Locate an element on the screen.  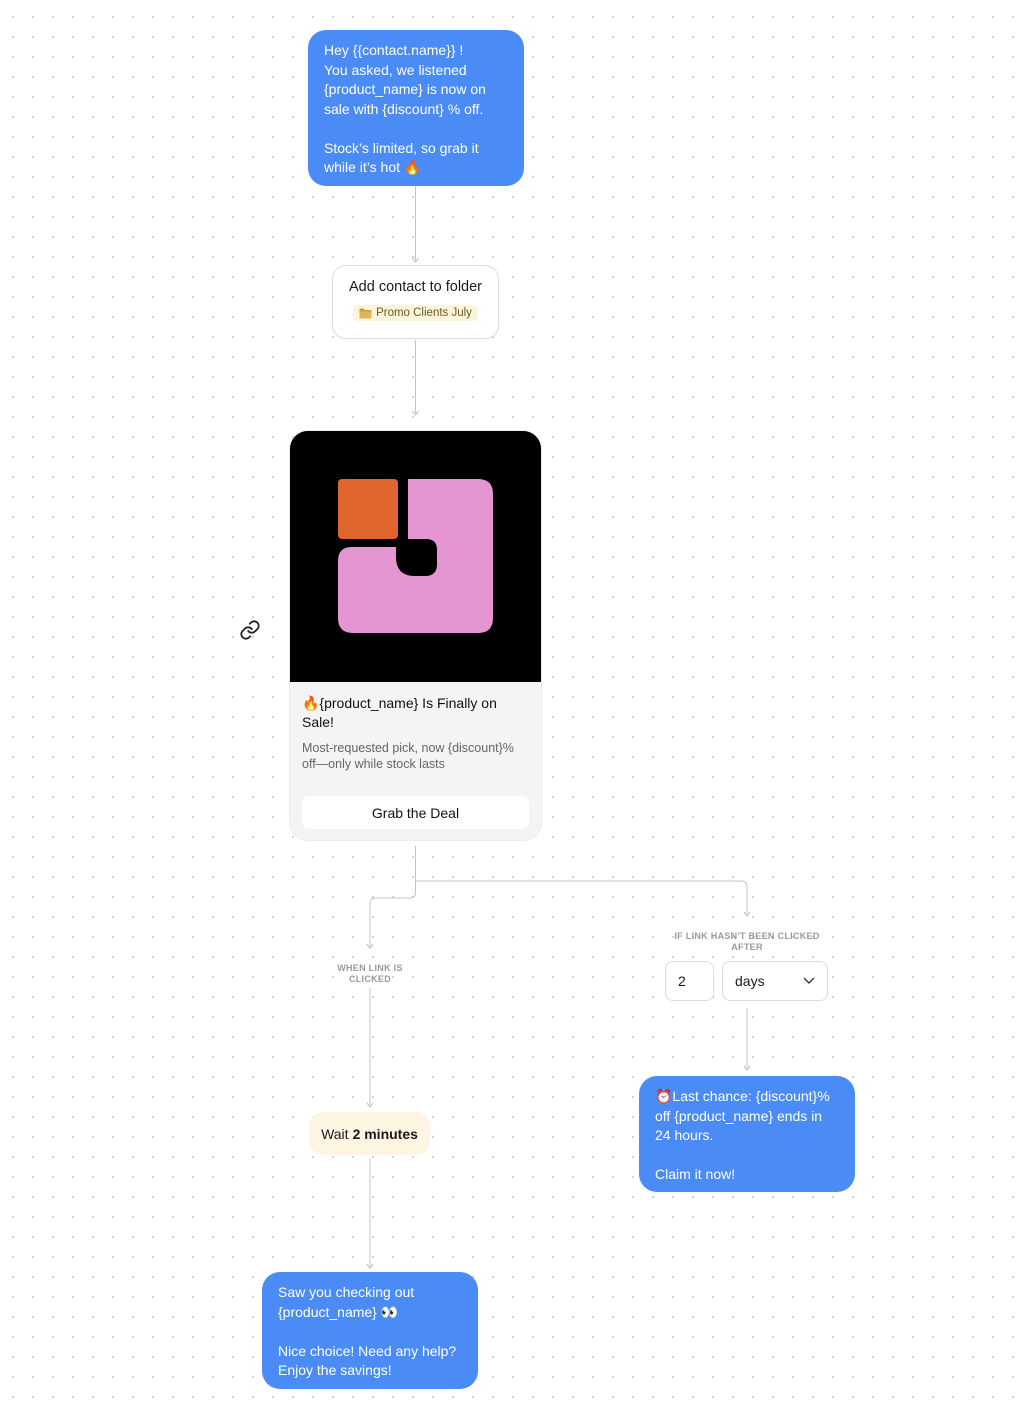
wait-prefix: Wait is located at coordinates (335, 1133).